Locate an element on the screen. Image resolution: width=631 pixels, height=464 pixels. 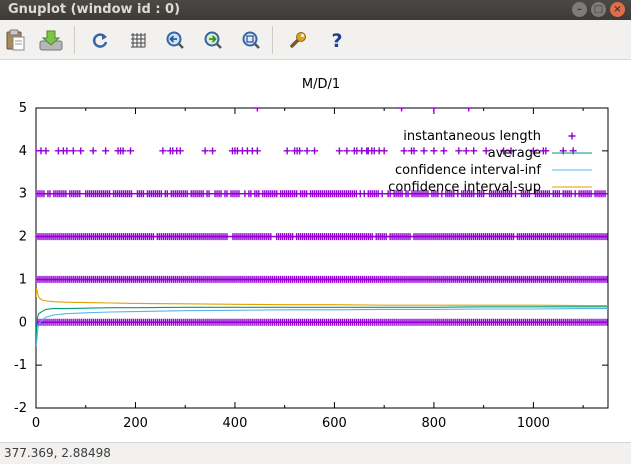
y-tick-label: -1 is located at coordinates (20, 365).